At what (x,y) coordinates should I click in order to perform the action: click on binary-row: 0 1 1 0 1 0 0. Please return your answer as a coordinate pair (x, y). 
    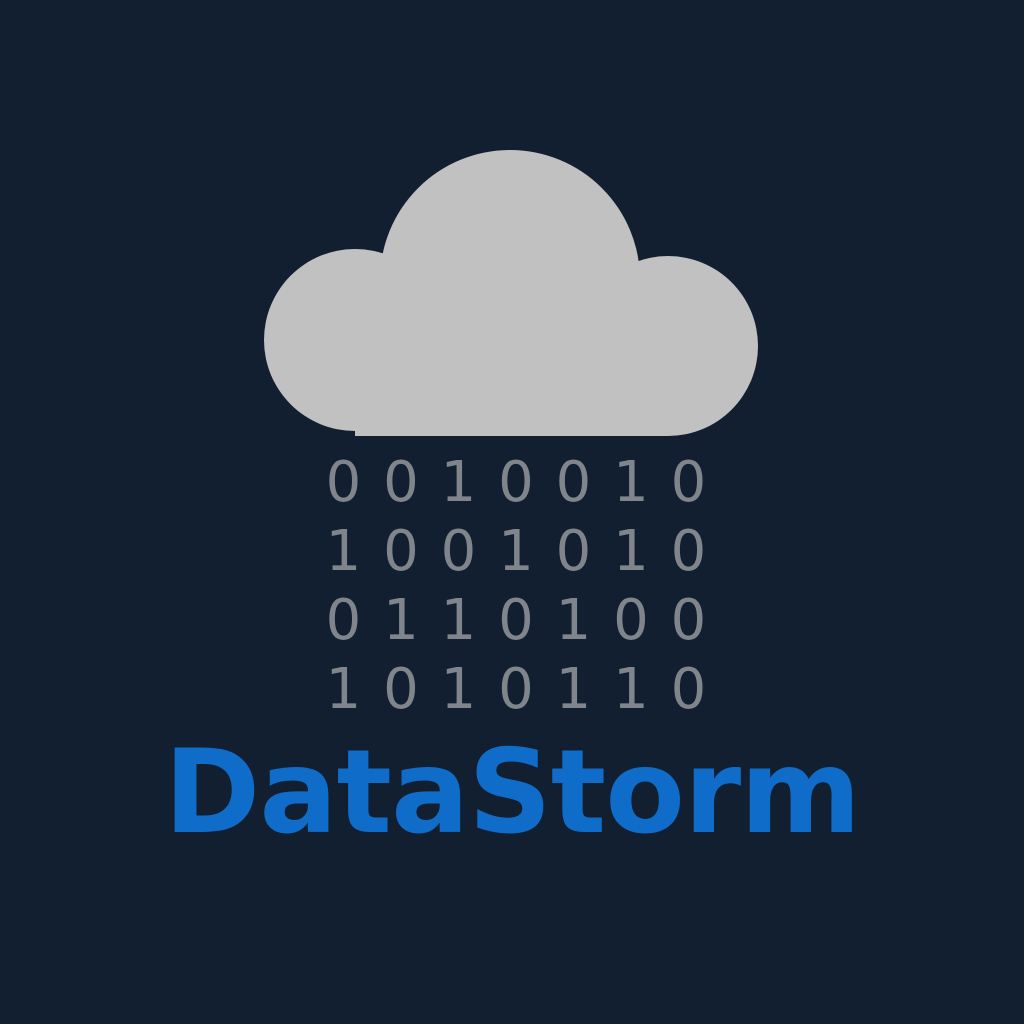
    Looking at the image, I should click on (512, 620).